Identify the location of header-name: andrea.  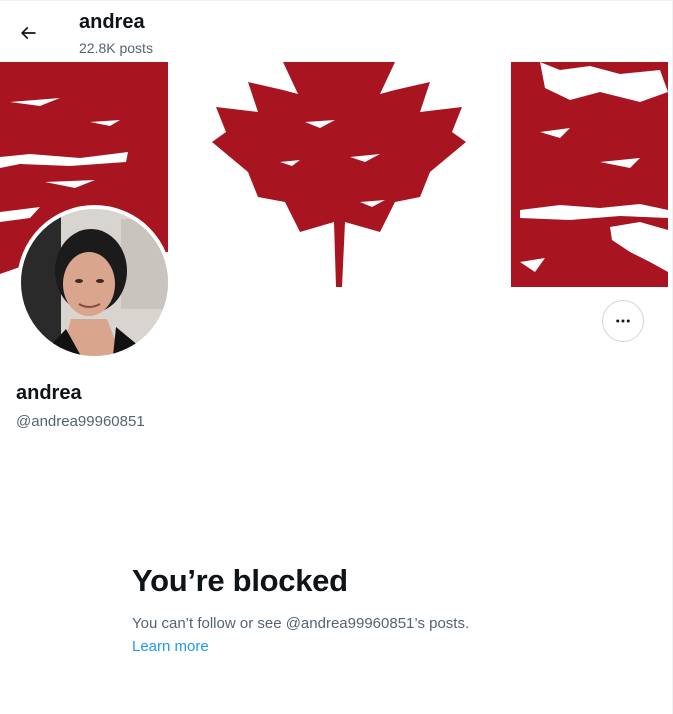
(112, 22).